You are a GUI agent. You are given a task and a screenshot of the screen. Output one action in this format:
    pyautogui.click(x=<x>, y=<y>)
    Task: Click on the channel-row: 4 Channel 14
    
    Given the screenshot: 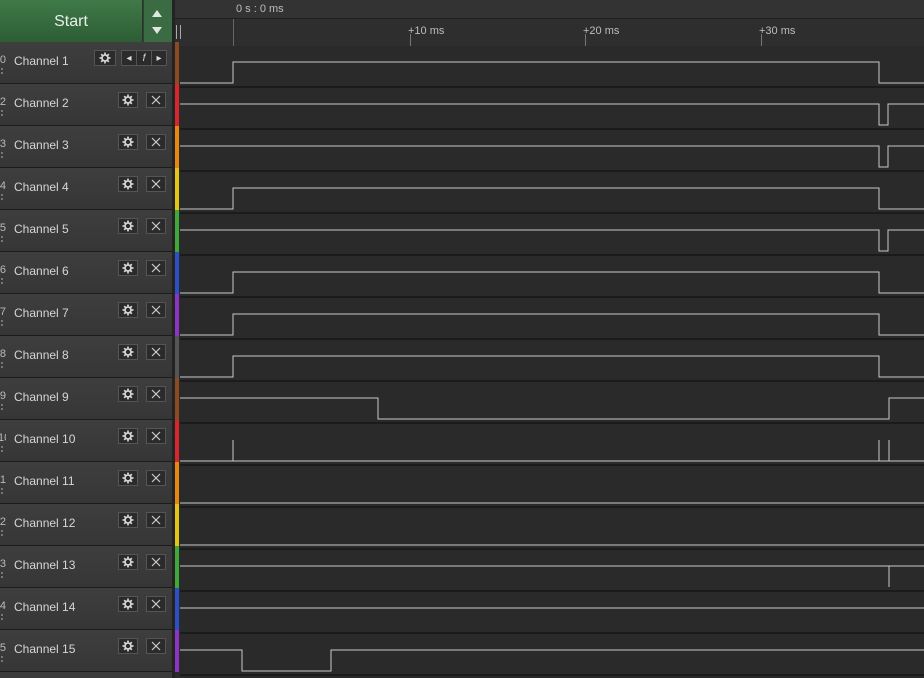 What is the action you would take?
    pyautogui.click(x=90, y=609)
    